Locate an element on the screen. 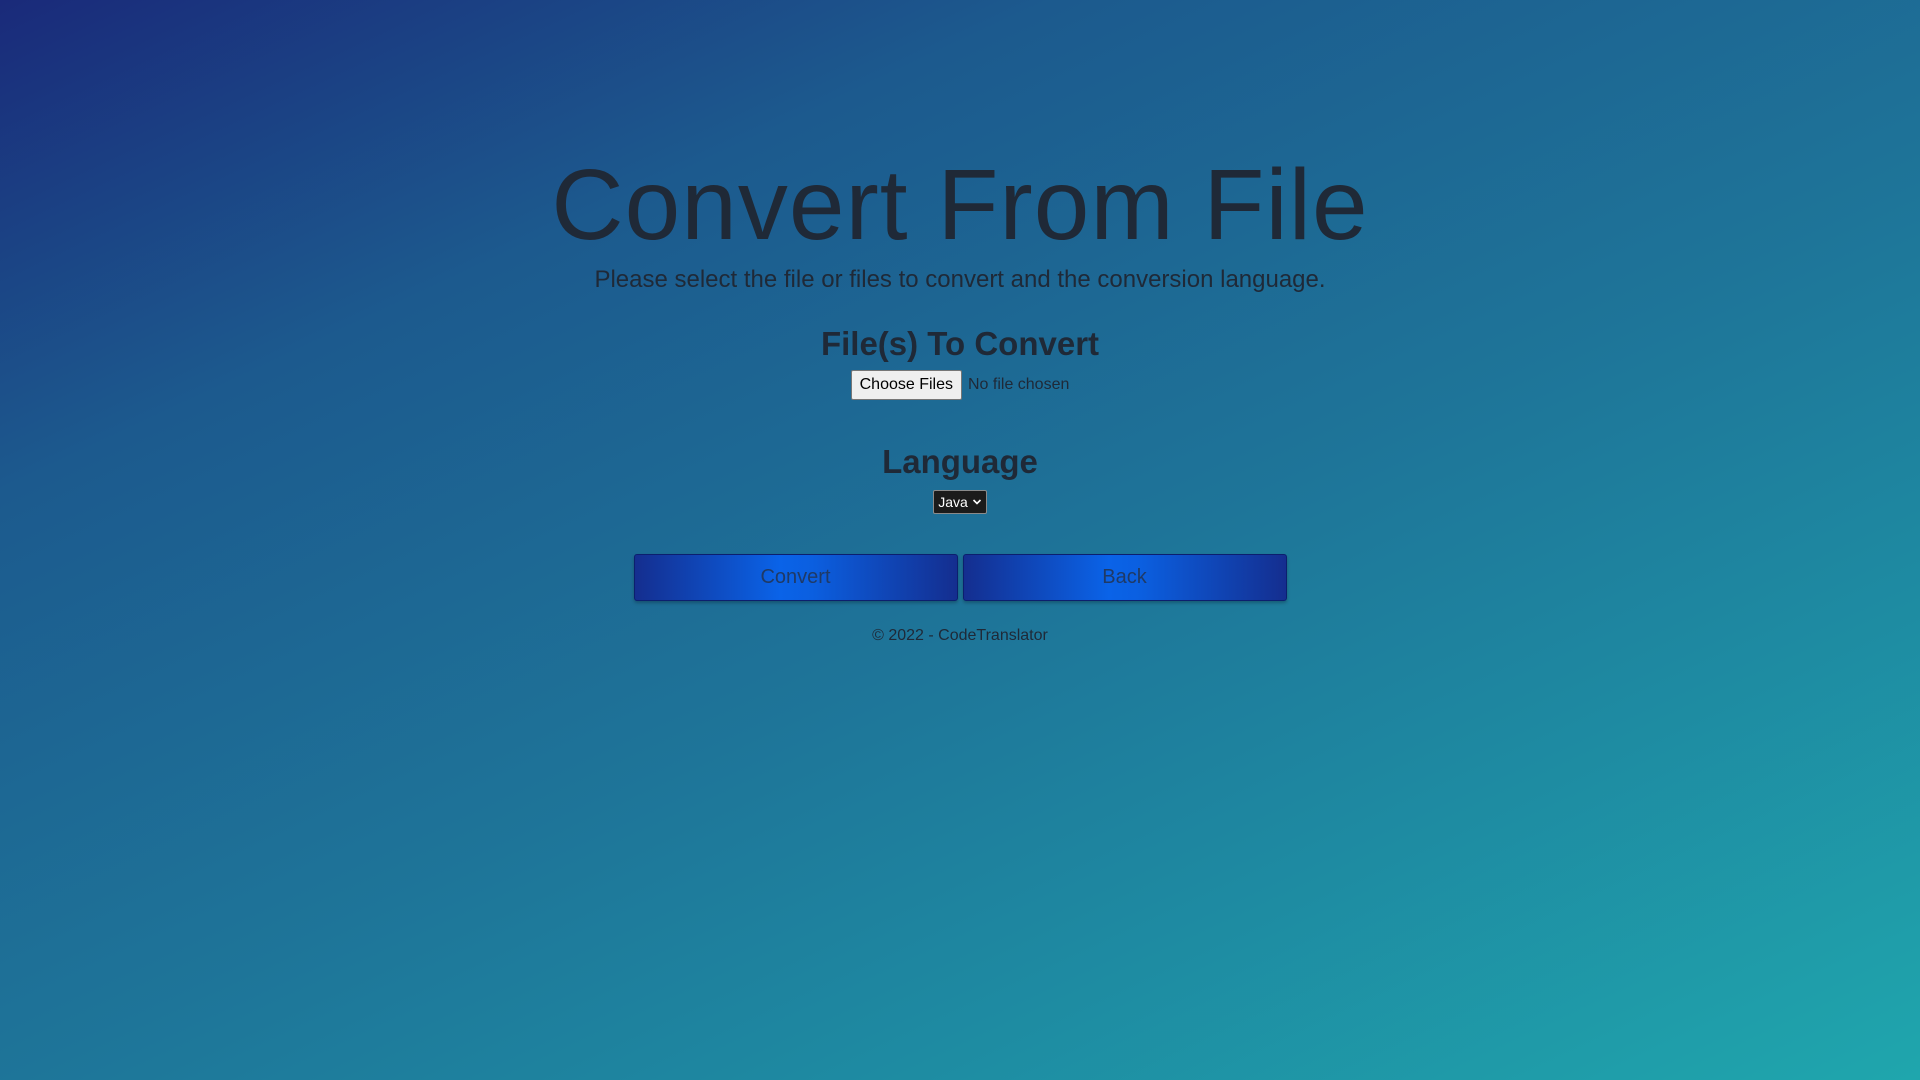 The image size is (1920, 1080). back-button: Back is located at coordinates (1124, 577).